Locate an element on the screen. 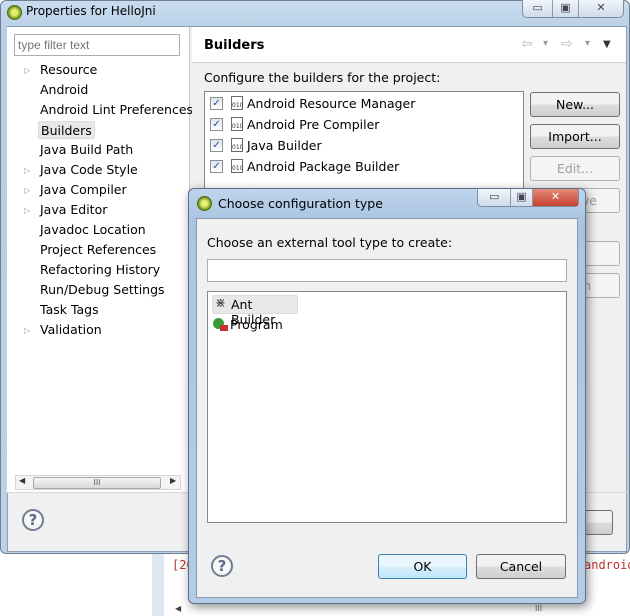  sidebar-item: Builders is located at coordinates (66, 130).